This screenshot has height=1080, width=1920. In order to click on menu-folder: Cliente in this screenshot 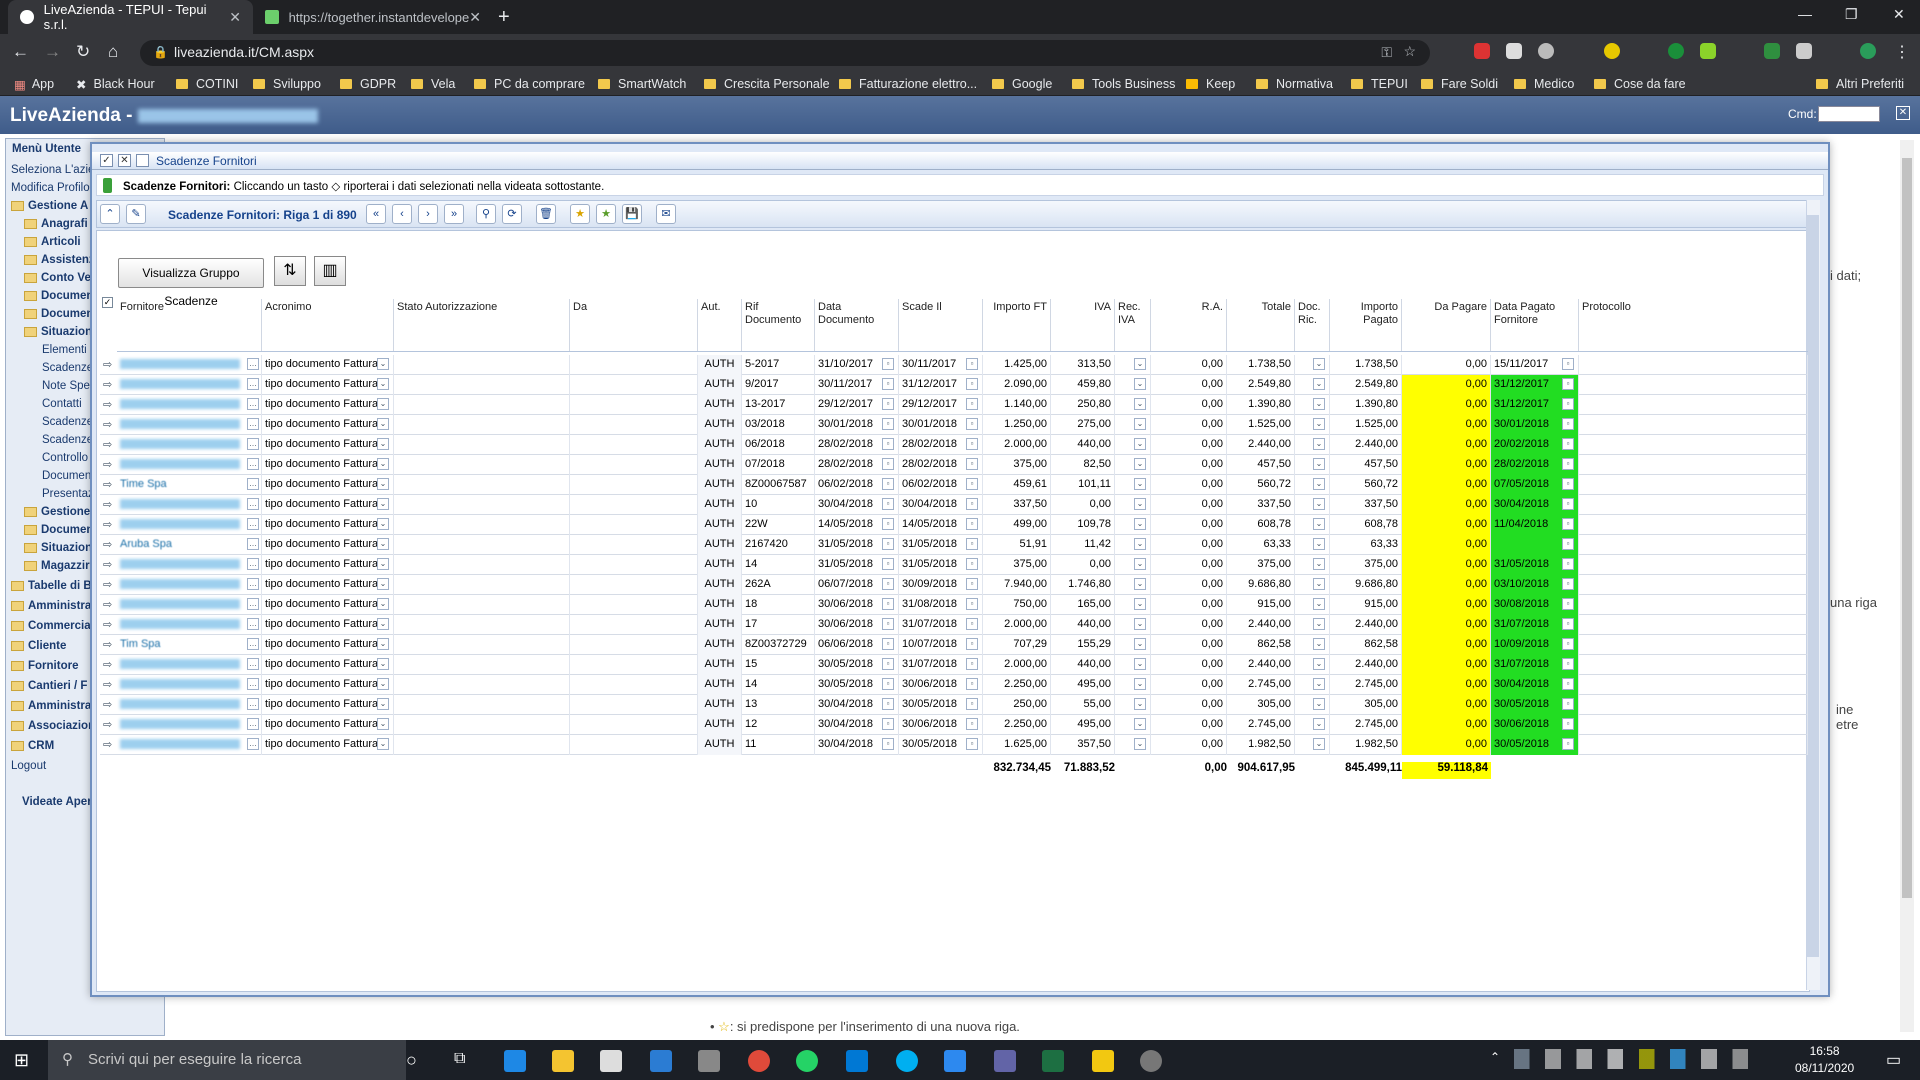, I will do `click(38, 646)`.